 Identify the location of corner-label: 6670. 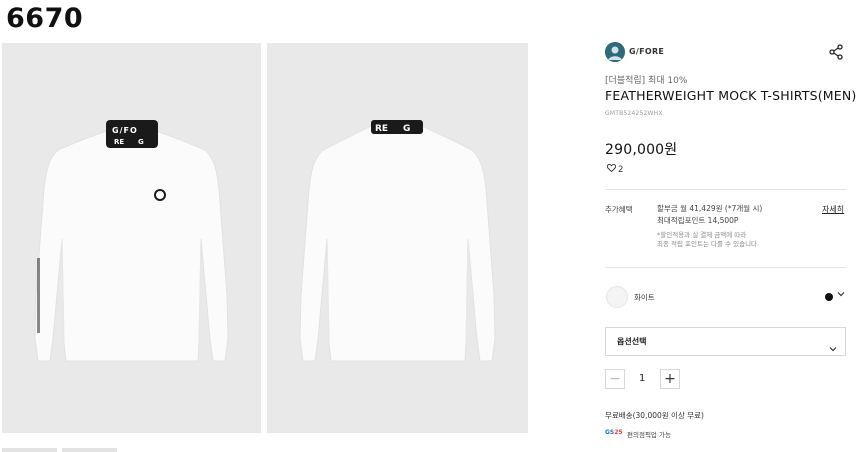
(45, 18).